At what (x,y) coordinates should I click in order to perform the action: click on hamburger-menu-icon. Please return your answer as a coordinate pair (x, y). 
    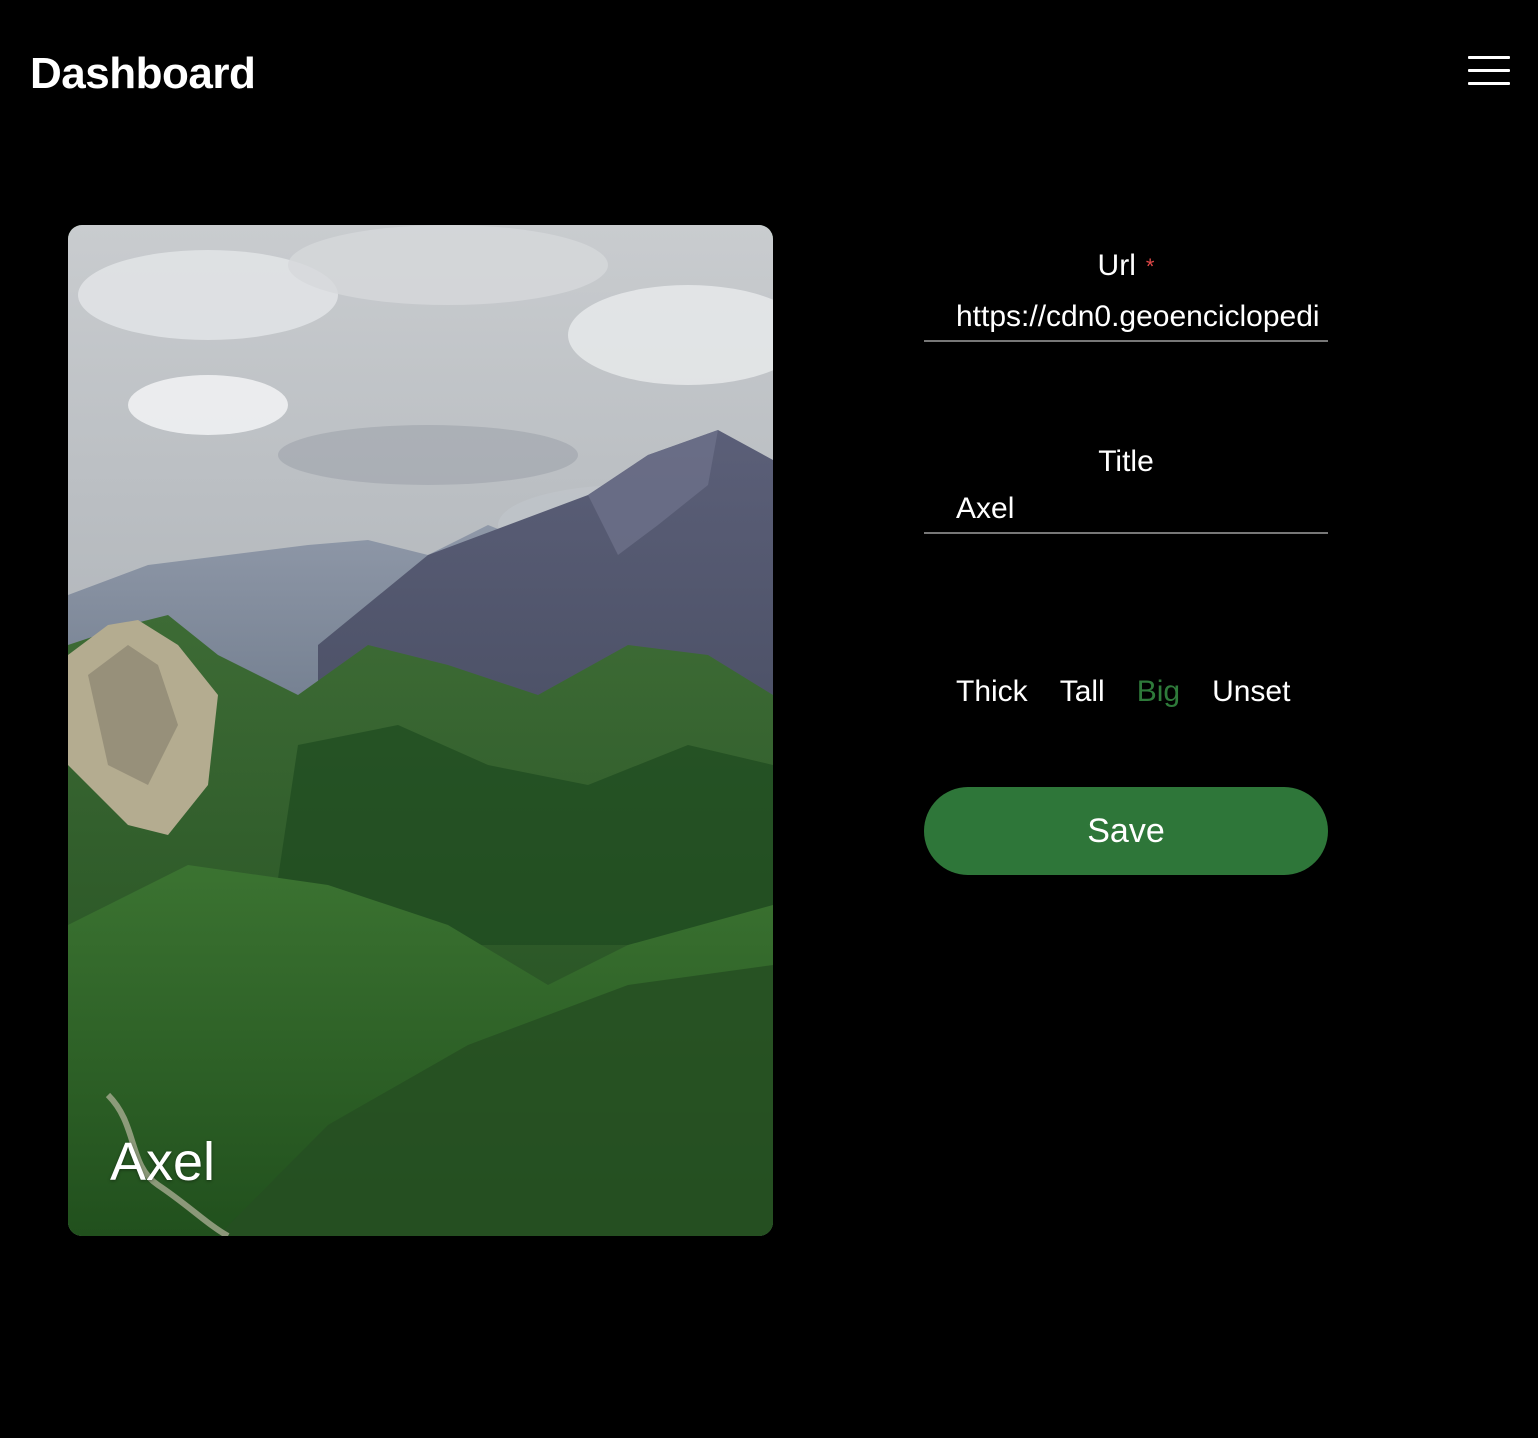
    Looking at the image, I should click on (1490, 72).